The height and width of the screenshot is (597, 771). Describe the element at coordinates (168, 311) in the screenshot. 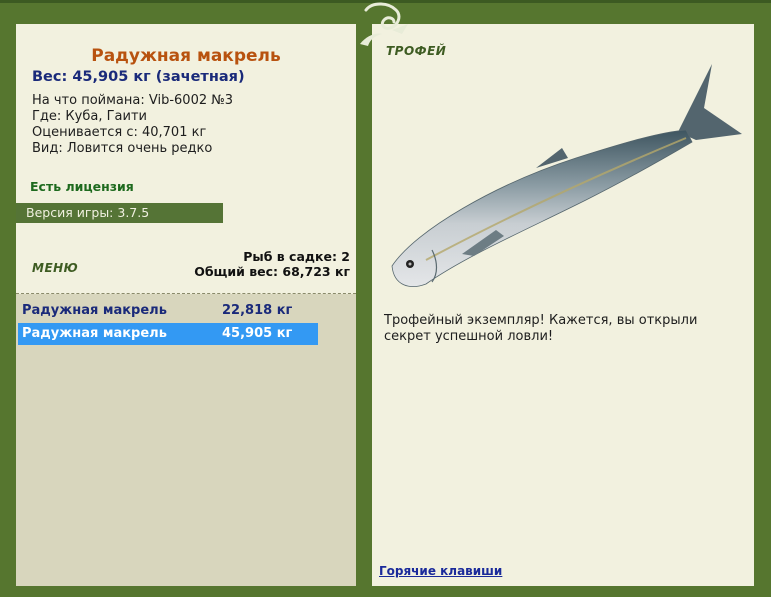

I see `catch-list-row: Радужная макрель 22,818 кг` at that location.